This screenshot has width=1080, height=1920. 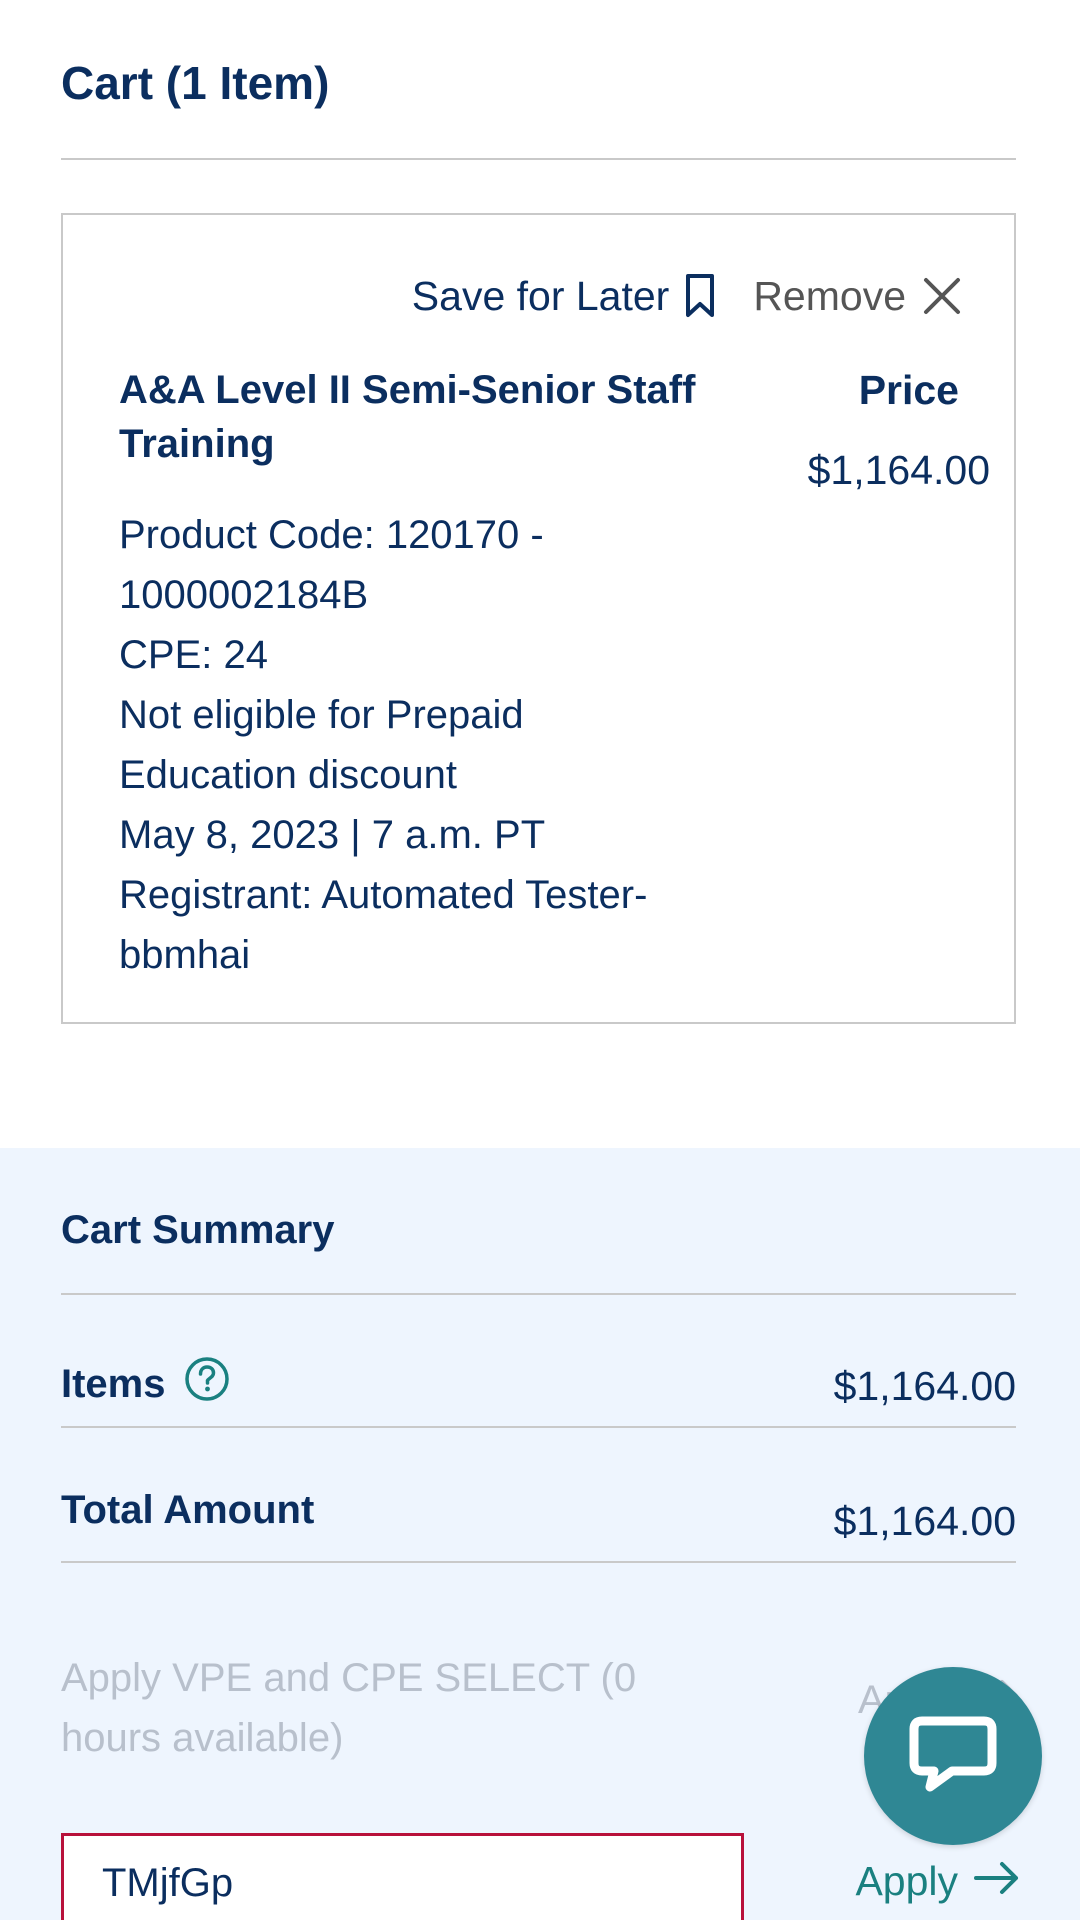 What do you see at coordinates (188, 1510) in the screenshot?
I see `total-amount-label: Total Amount` at bounding box center [188, 1510].